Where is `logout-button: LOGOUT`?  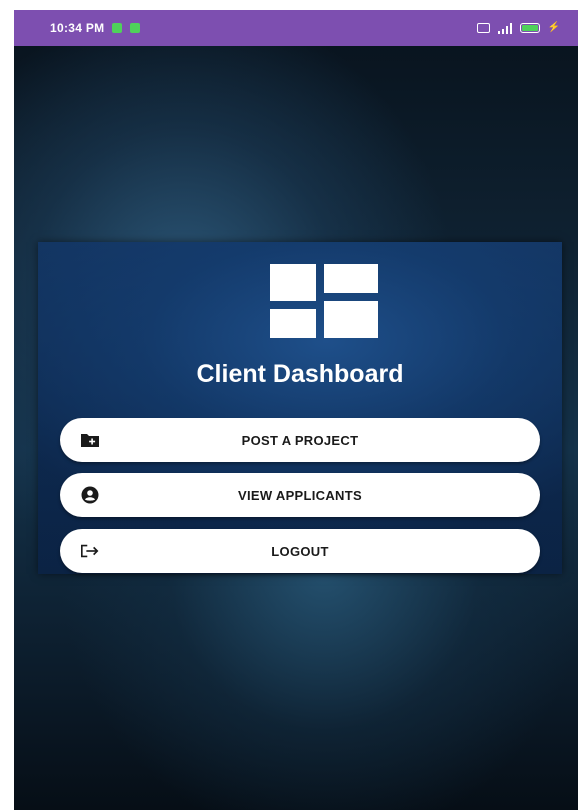 logout-button: LOGOUT is located at coordinates (300, 551).